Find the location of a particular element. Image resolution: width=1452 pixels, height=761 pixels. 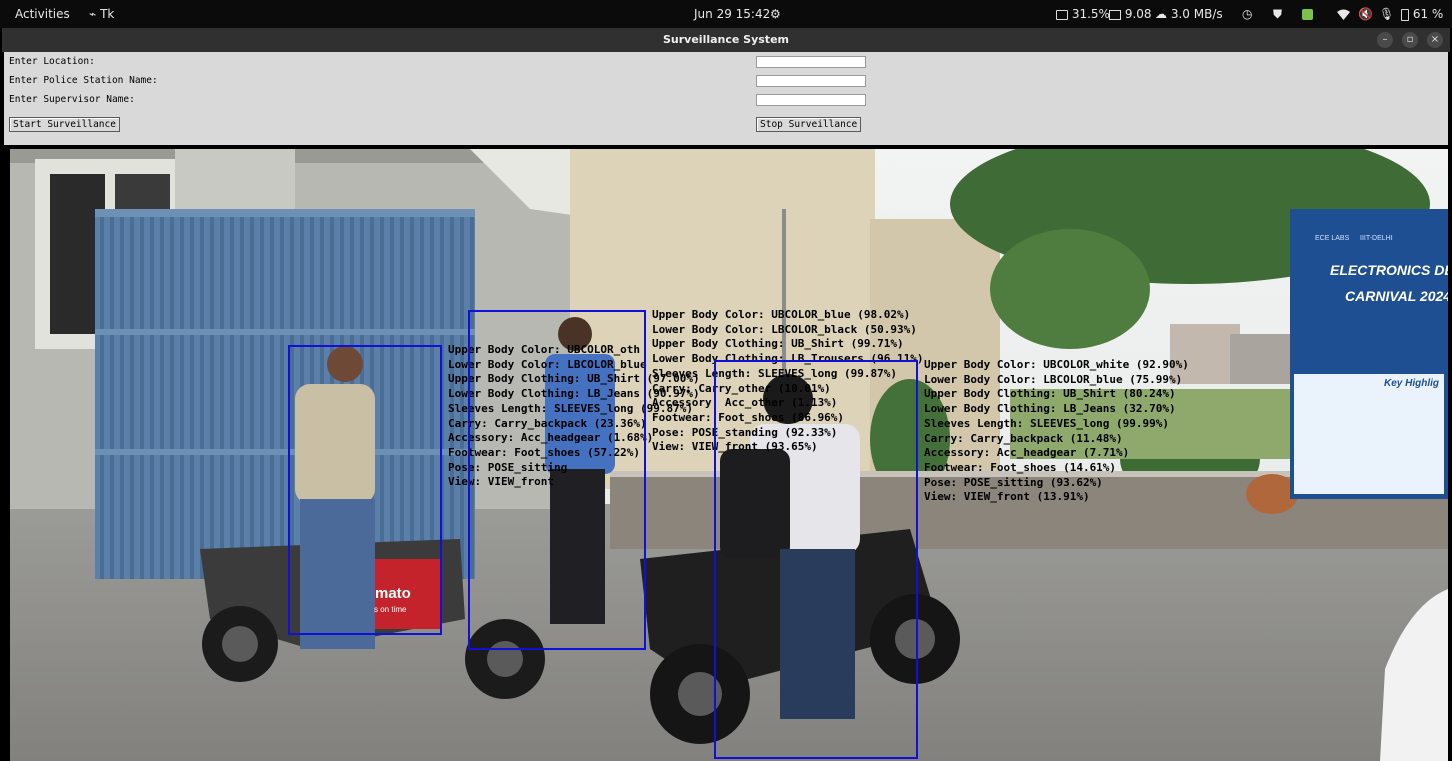

app-menu: ⌁ Tk is located at coordinates (101, 14).